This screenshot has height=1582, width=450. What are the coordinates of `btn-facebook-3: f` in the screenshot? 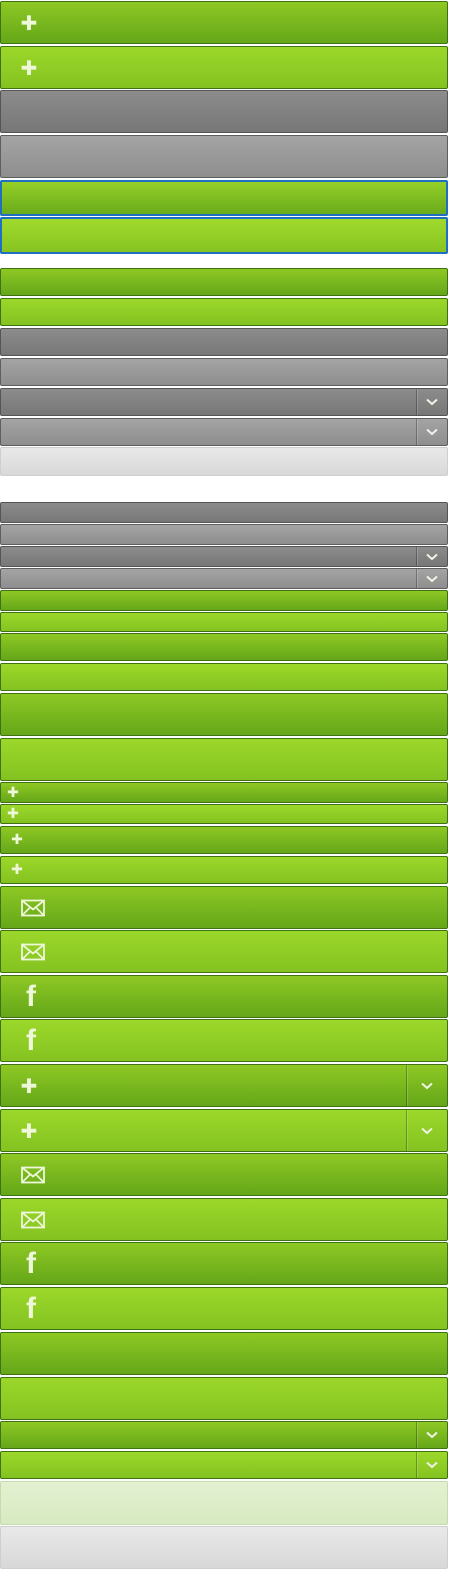 It's located at (224, 1263).